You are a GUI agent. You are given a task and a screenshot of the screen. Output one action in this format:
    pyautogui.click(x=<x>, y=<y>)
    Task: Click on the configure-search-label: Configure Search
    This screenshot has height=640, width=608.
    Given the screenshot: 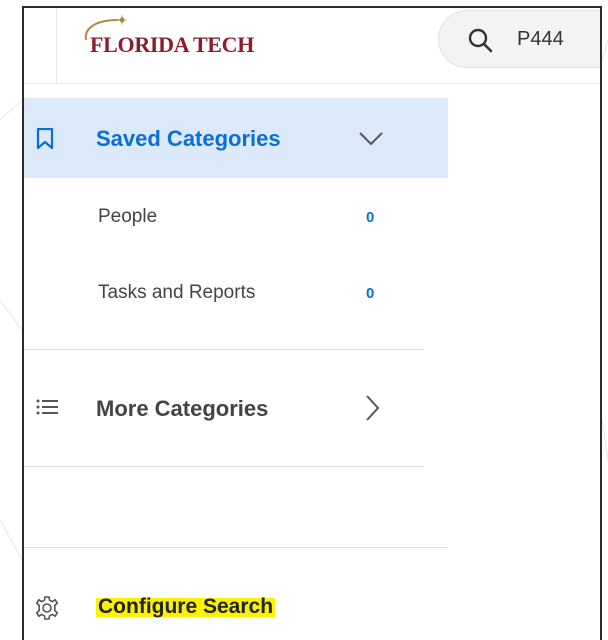 What is the action you would take?
    pyautogui.click(x=186, y=607)
    